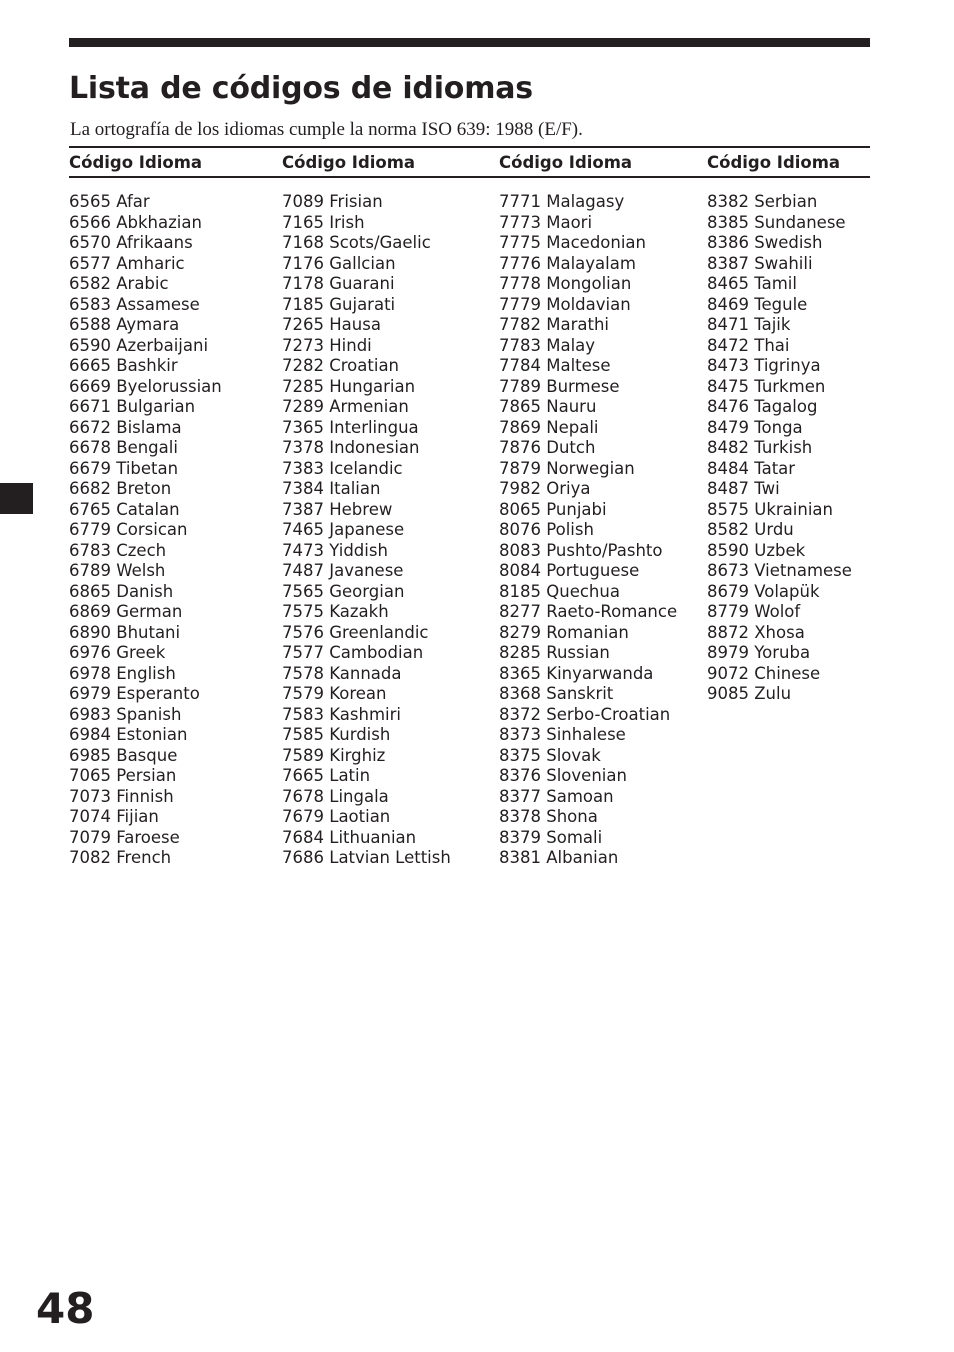 The image size is (954, 1352). I want to click on language-code: 8385, so click(728, 222).